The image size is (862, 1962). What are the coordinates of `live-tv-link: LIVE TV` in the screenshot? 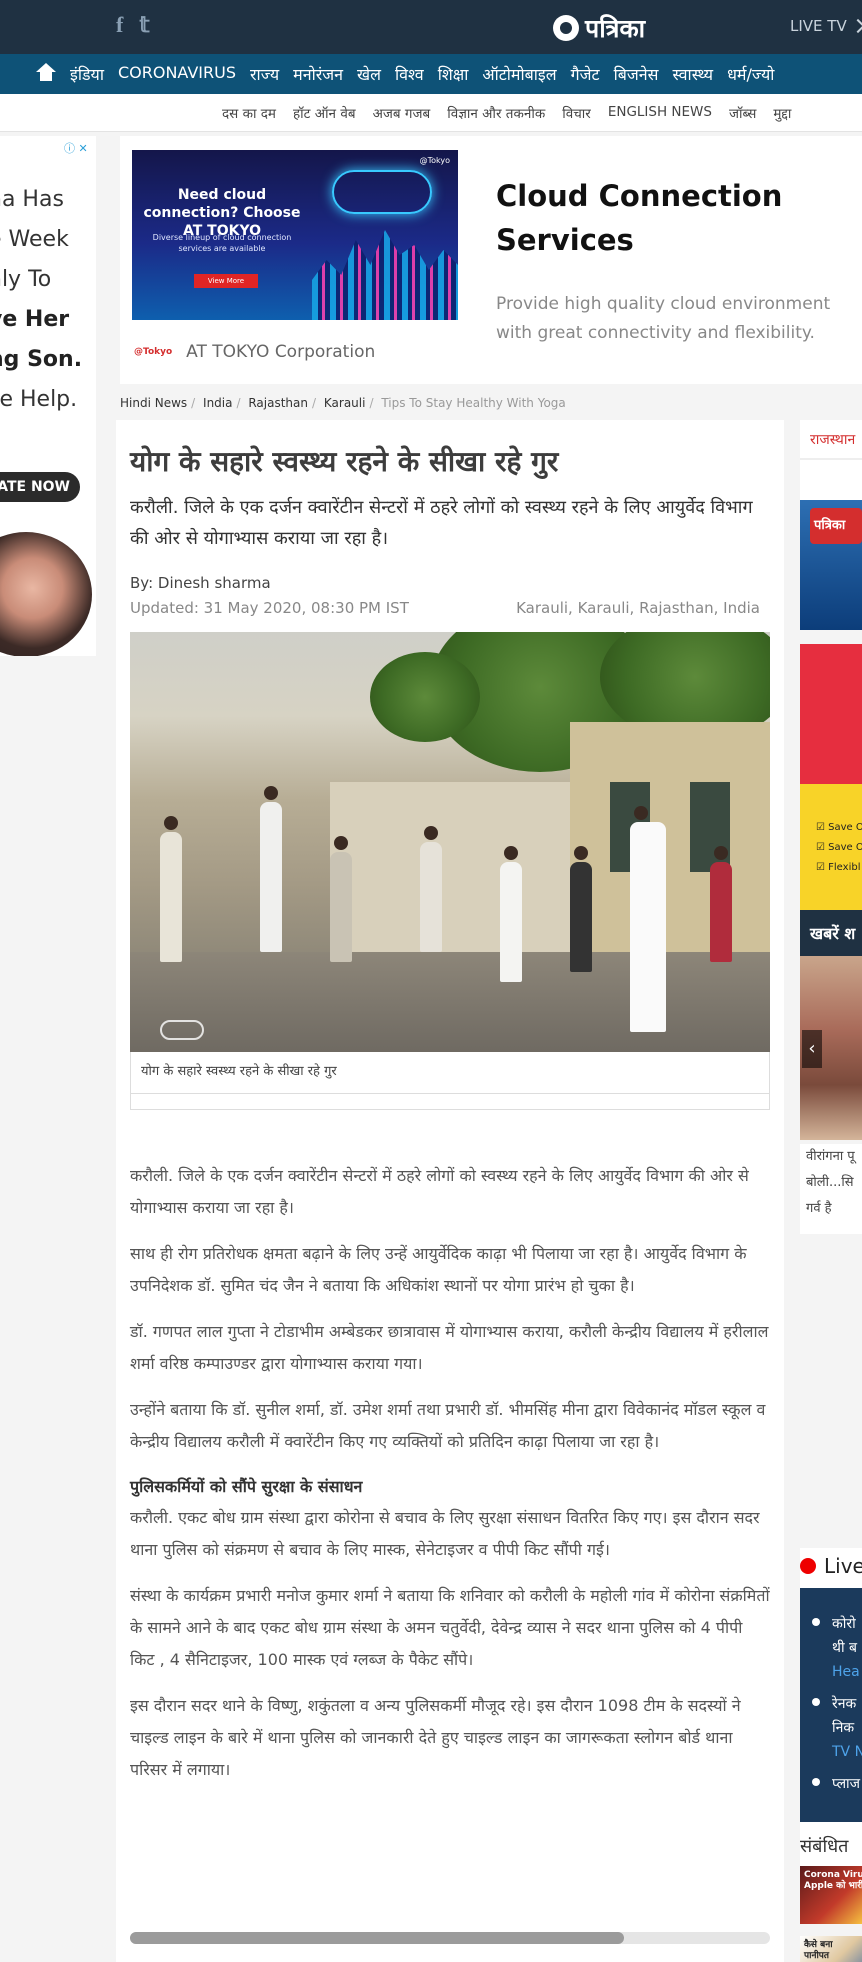 It's located at (826, 26).